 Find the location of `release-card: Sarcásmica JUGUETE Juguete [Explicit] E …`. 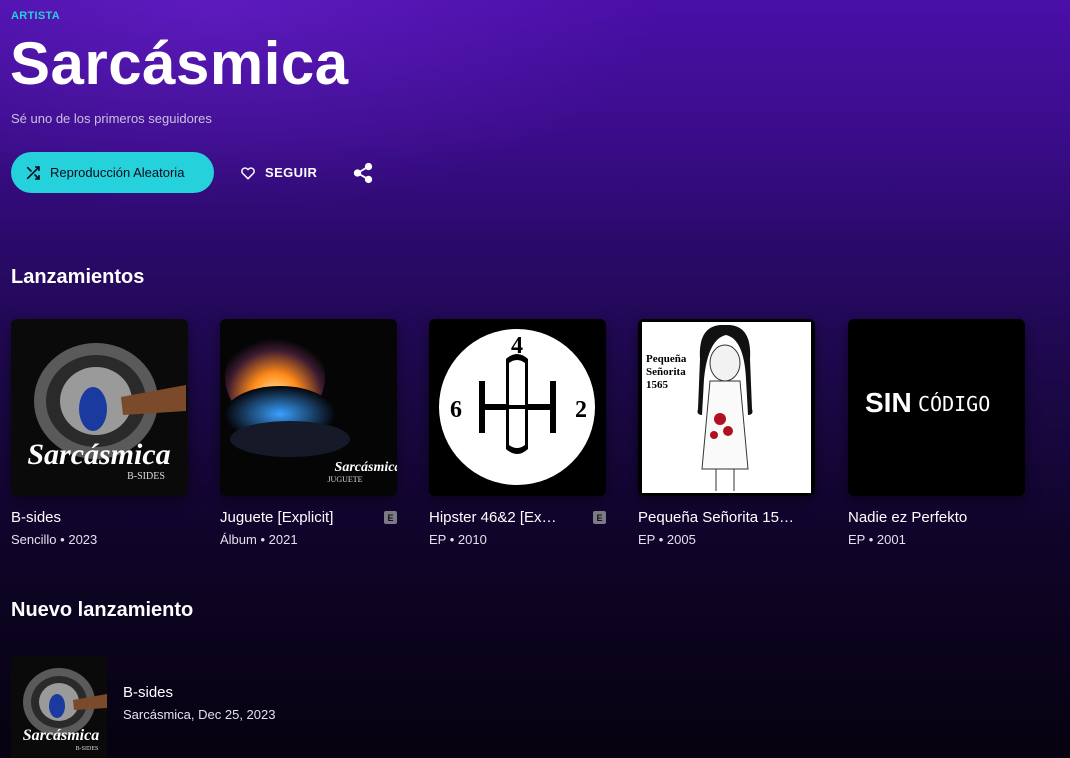

release-card: Sarcásmica JUGUETE Juguete [Explicit] E … is located at coordinates (308, 433).